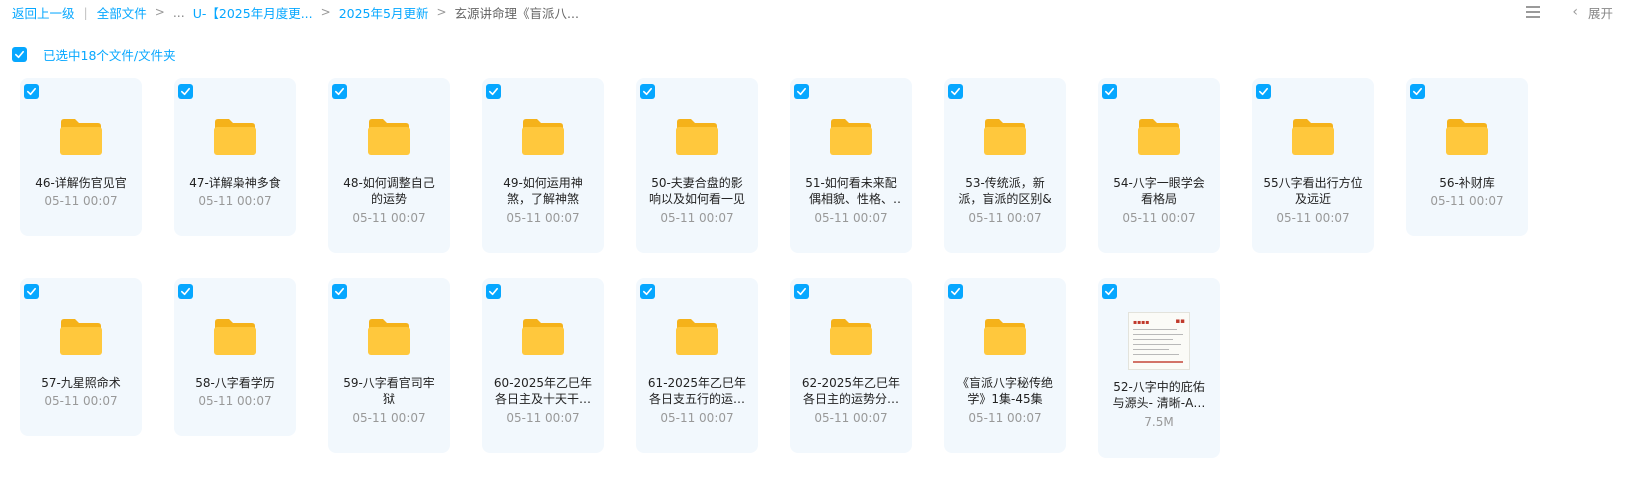 This screenshot has width=1627, height=486. I want to click on file-card: 47-详解枭神多食 05-11 00:07, so click(235, 157).